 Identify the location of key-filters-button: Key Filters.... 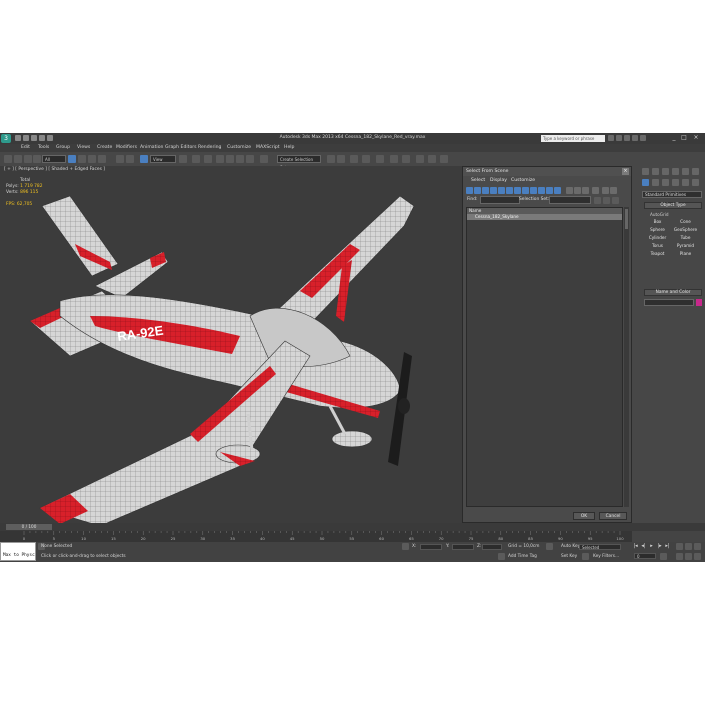
(606, 556).